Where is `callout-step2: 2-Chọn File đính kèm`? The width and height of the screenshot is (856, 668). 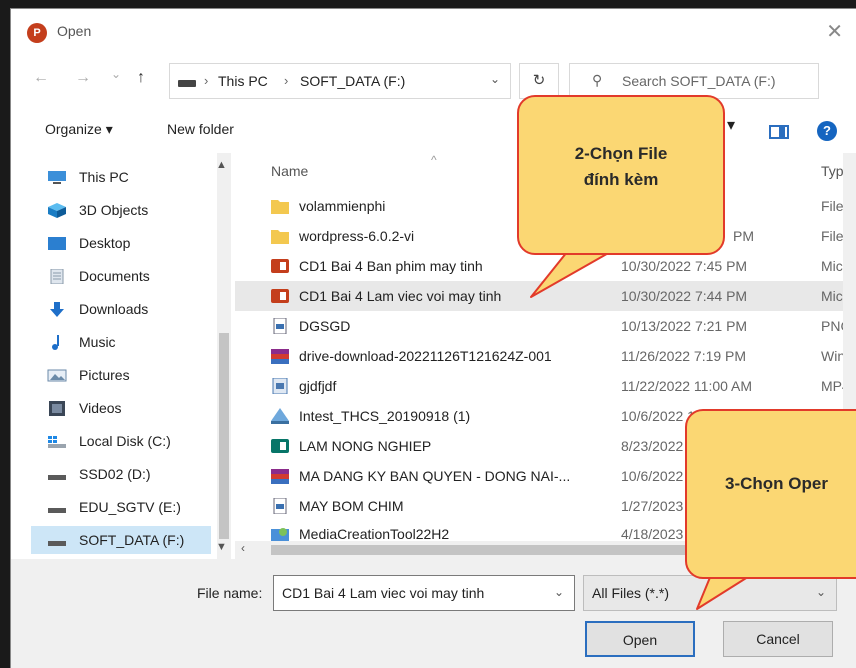 callout-step2: 2-Chọn File đính kèm is located at coordinates (621, 175).